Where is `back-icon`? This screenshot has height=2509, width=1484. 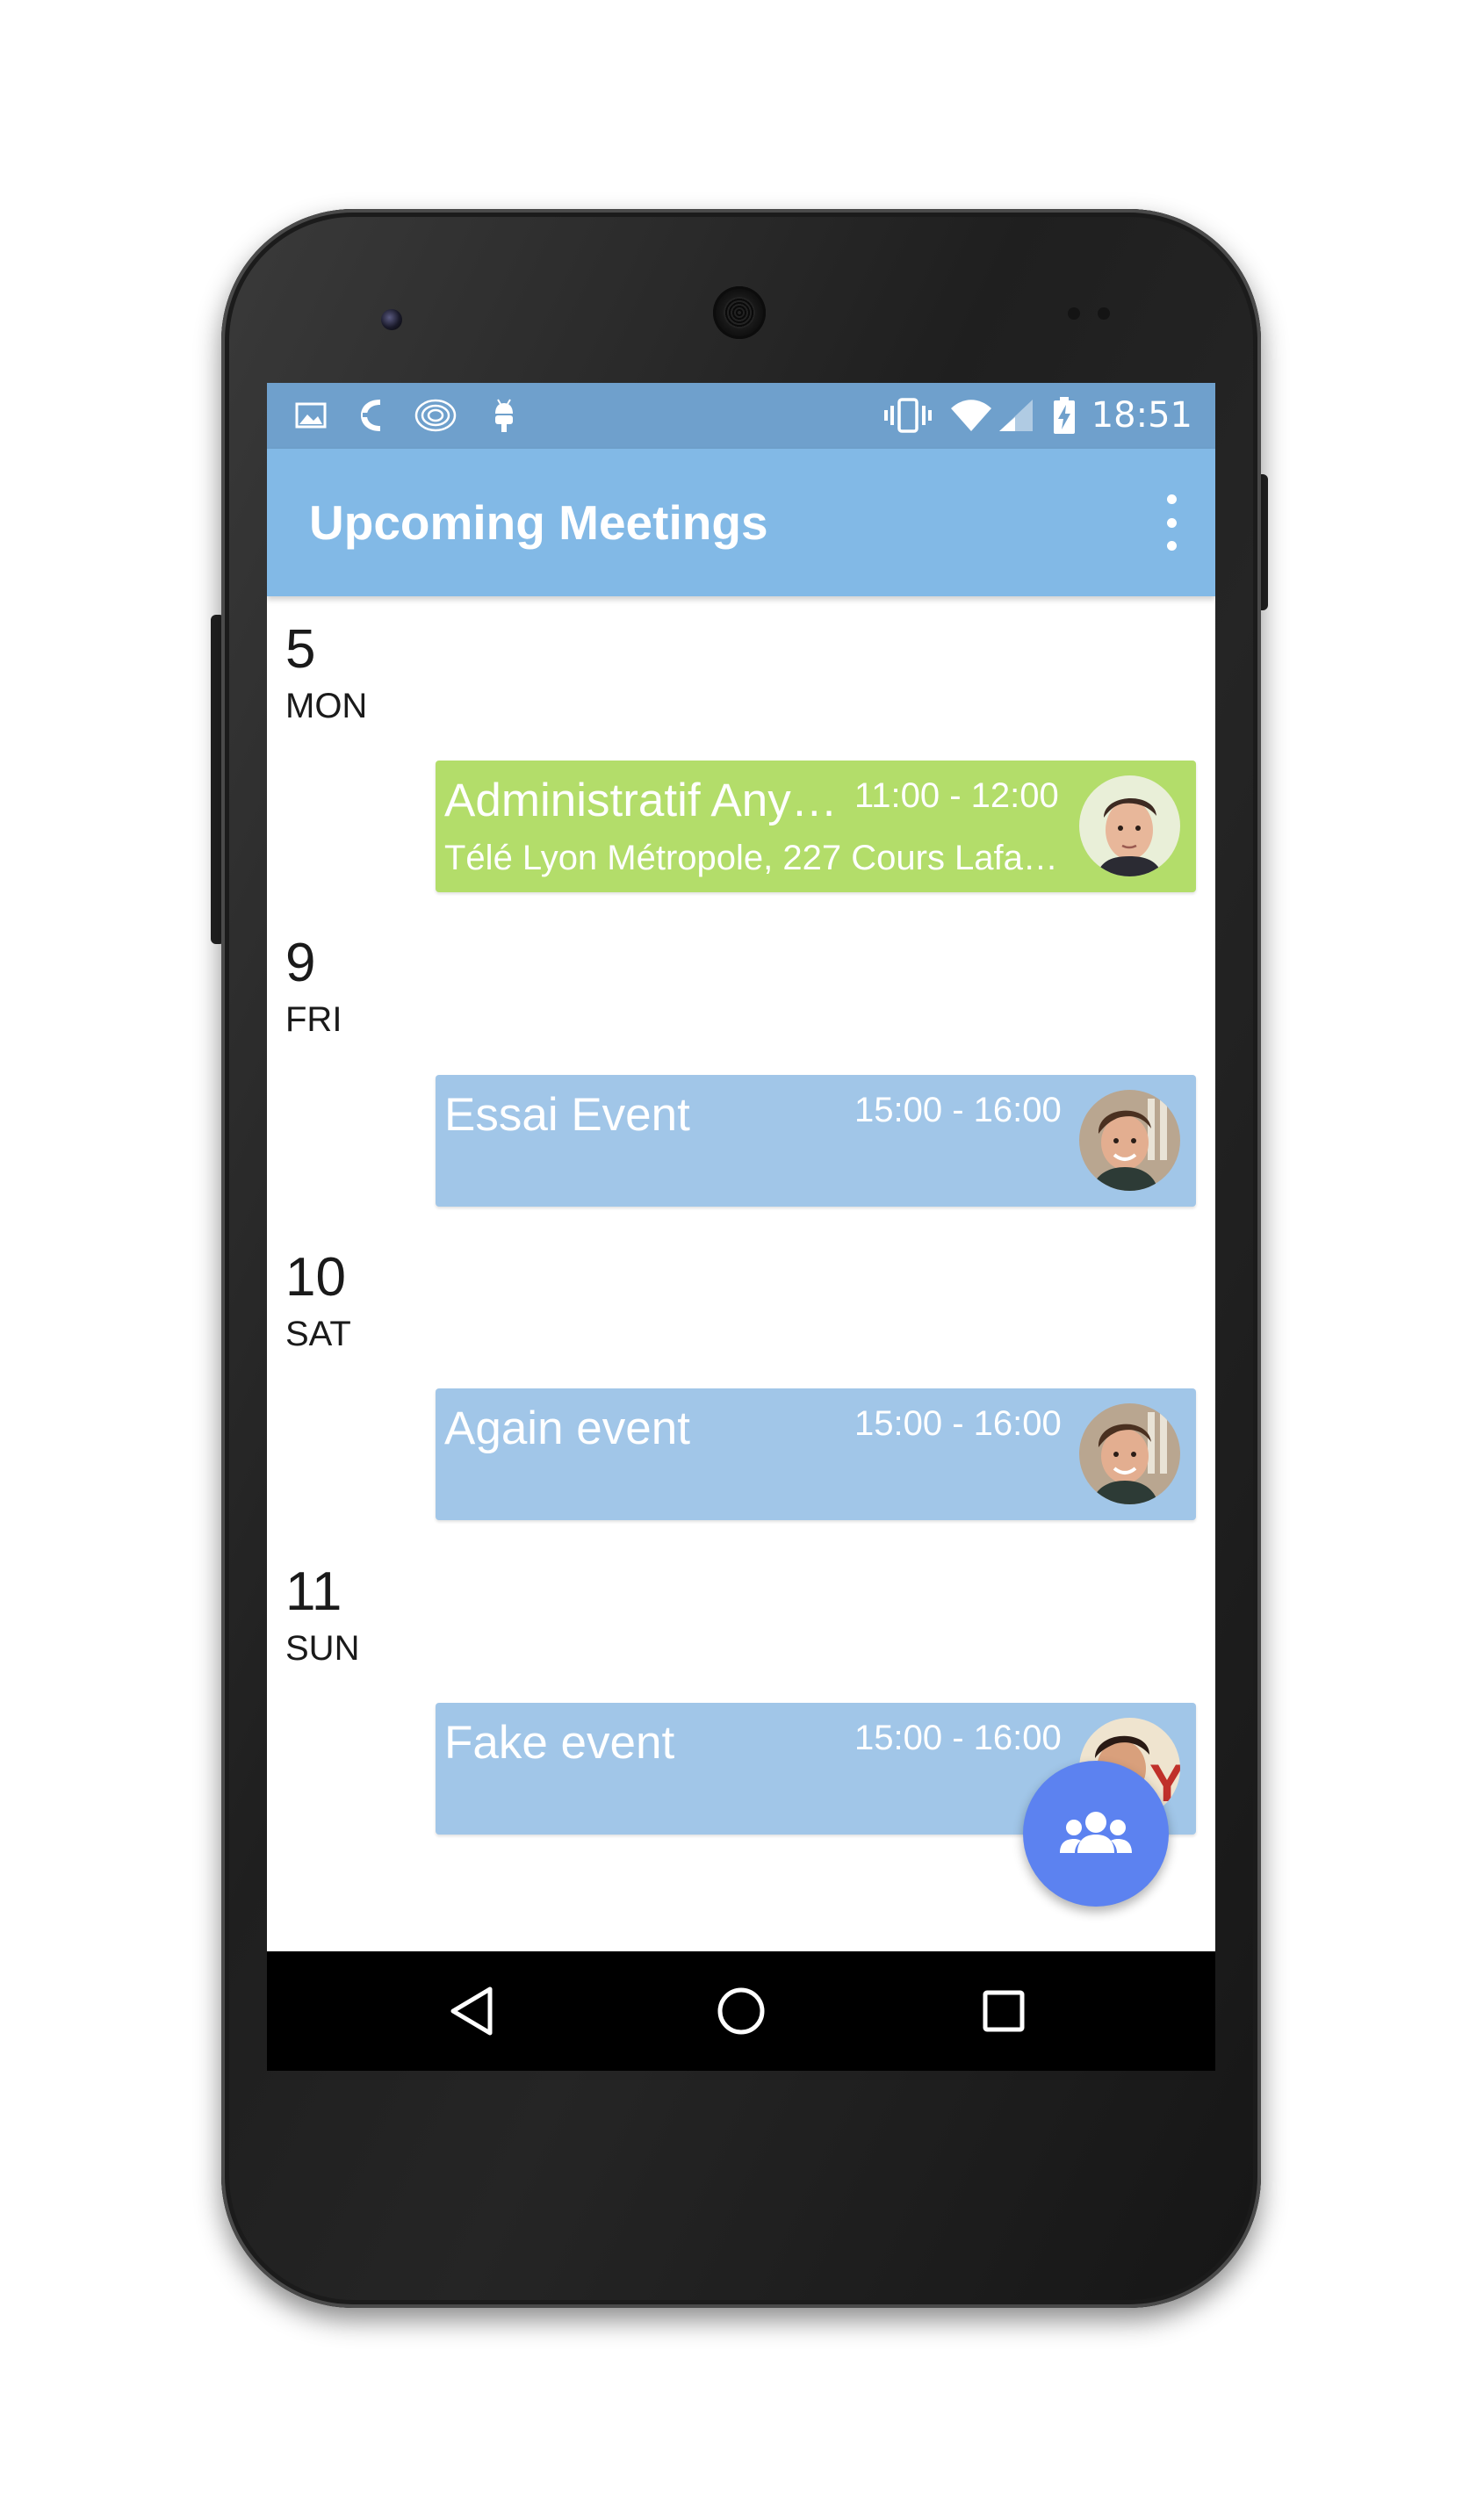
back-icon is located at coordinates (471, 2011).